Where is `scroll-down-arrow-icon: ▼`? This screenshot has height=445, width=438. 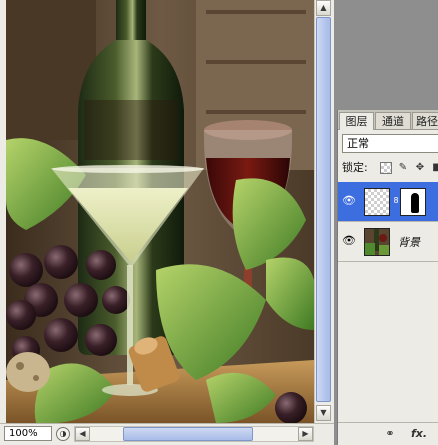
scroll-down-arrow-icon: ▼ is located at coordinates (323, 413).